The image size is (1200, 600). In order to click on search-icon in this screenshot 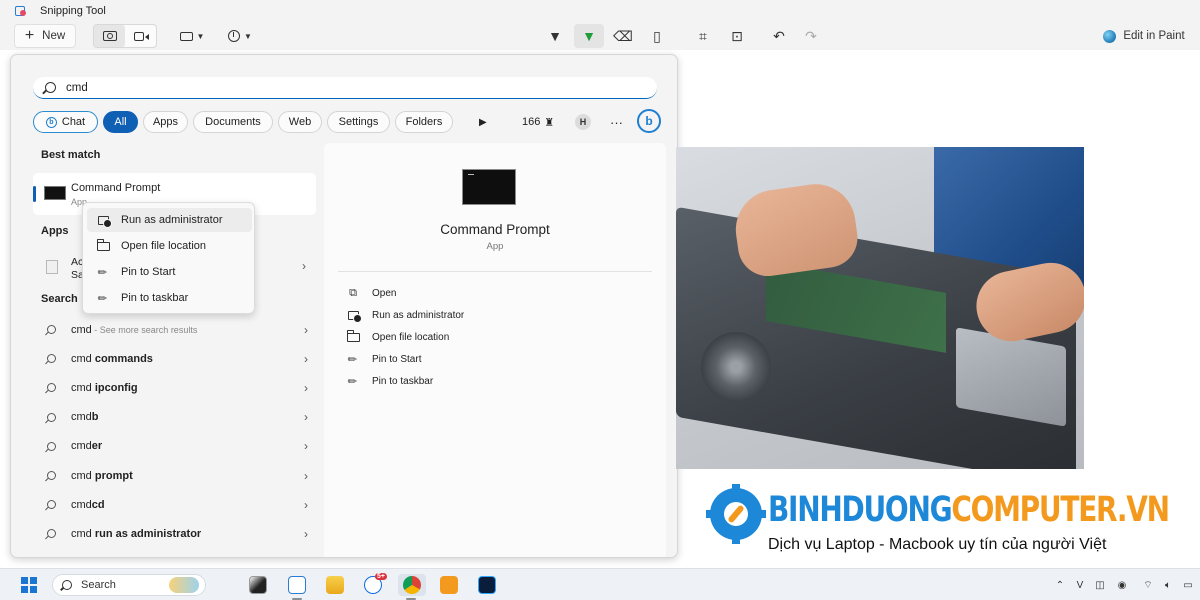, I will do `click(51, 359)`.